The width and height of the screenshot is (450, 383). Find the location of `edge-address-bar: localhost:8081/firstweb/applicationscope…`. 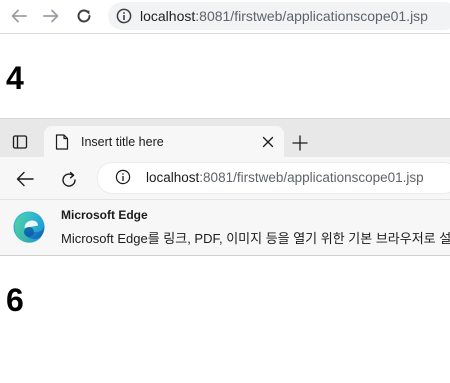

edge-address-bar: localhost:8081/firstweb/applicationscope… is located at coordinates (273, 178).